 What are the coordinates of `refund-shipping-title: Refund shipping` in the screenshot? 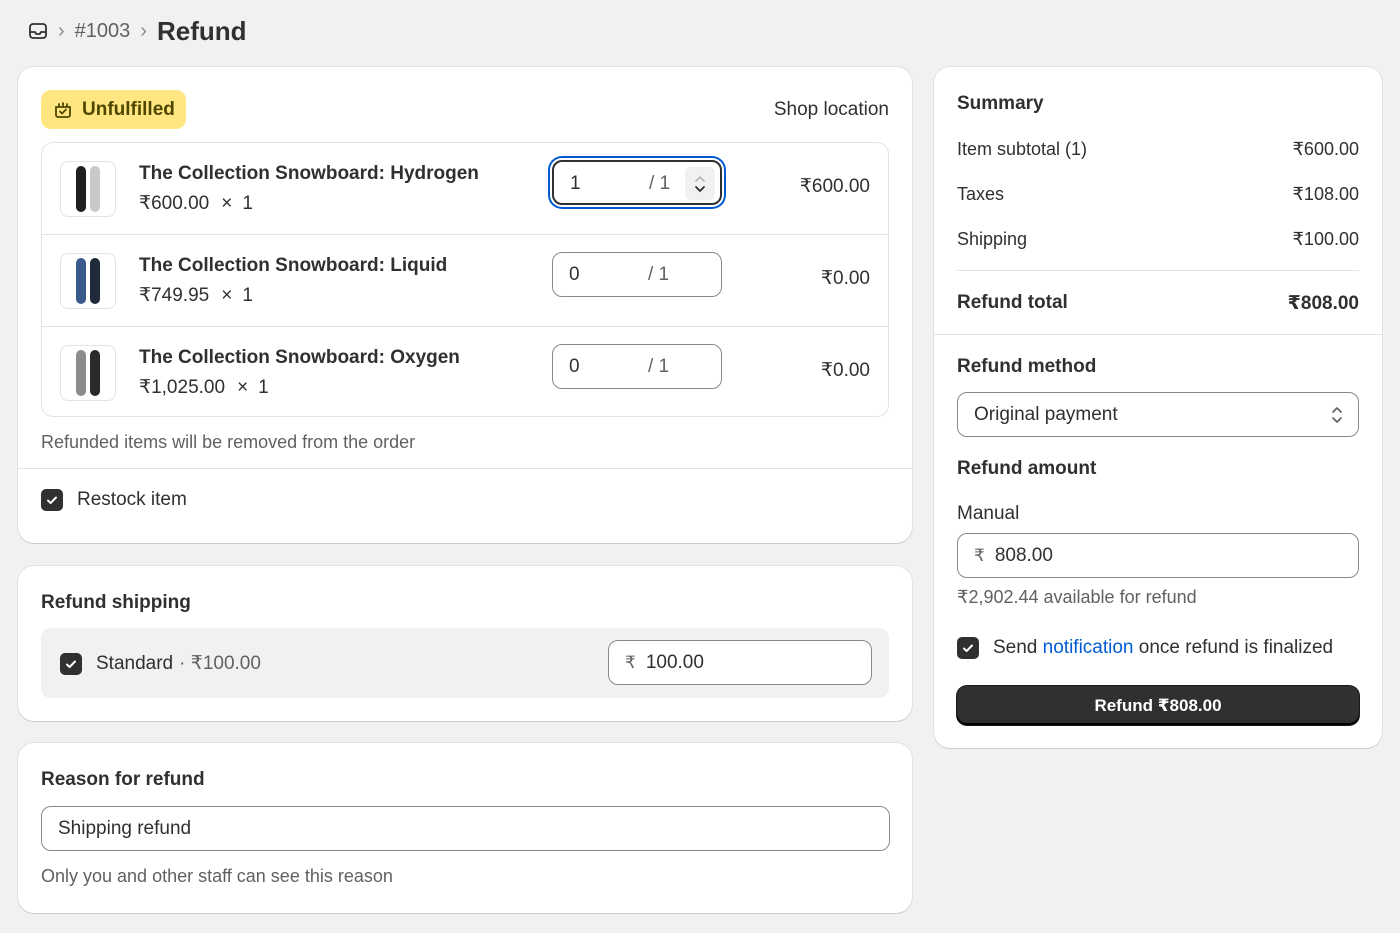 It's located at (116, 602).